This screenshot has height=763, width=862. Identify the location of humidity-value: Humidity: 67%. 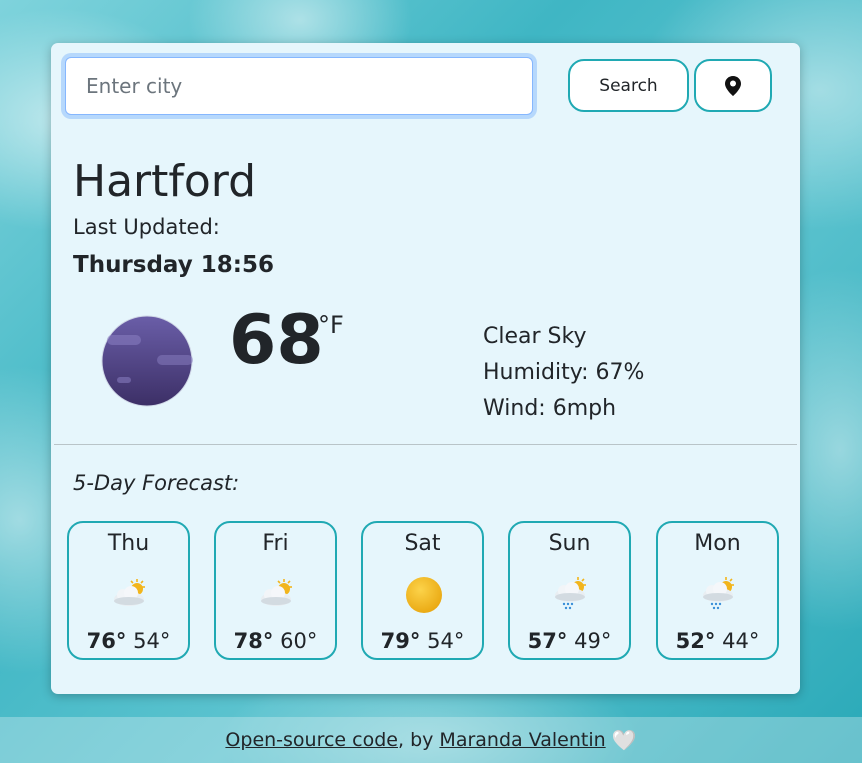
(564, 372).